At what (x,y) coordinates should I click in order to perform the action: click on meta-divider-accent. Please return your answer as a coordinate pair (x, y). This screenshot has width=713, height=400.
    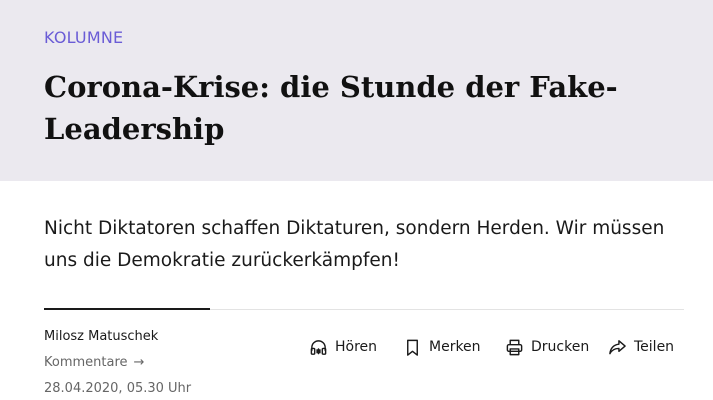
    Looking at the image, I should click on (127, 309).